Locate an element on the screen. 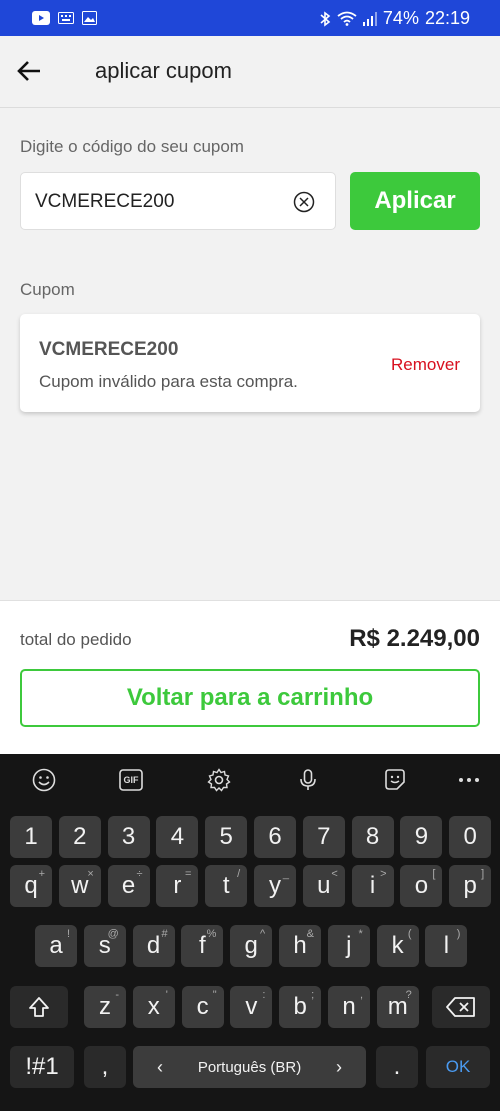  key-q-hint: + is located at coordinates (41, 874).